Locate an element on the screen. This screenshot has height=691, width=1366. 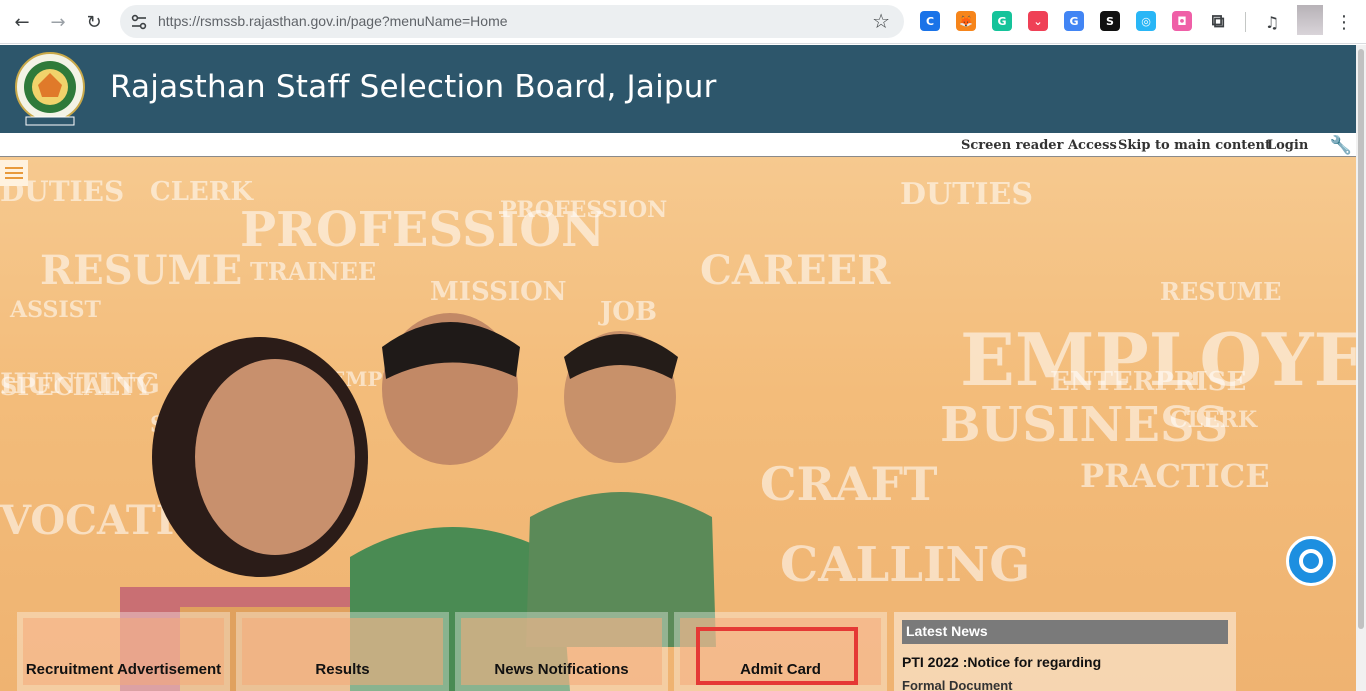
wrench-icon: 🔧 is located at coordinates (1341, 145).